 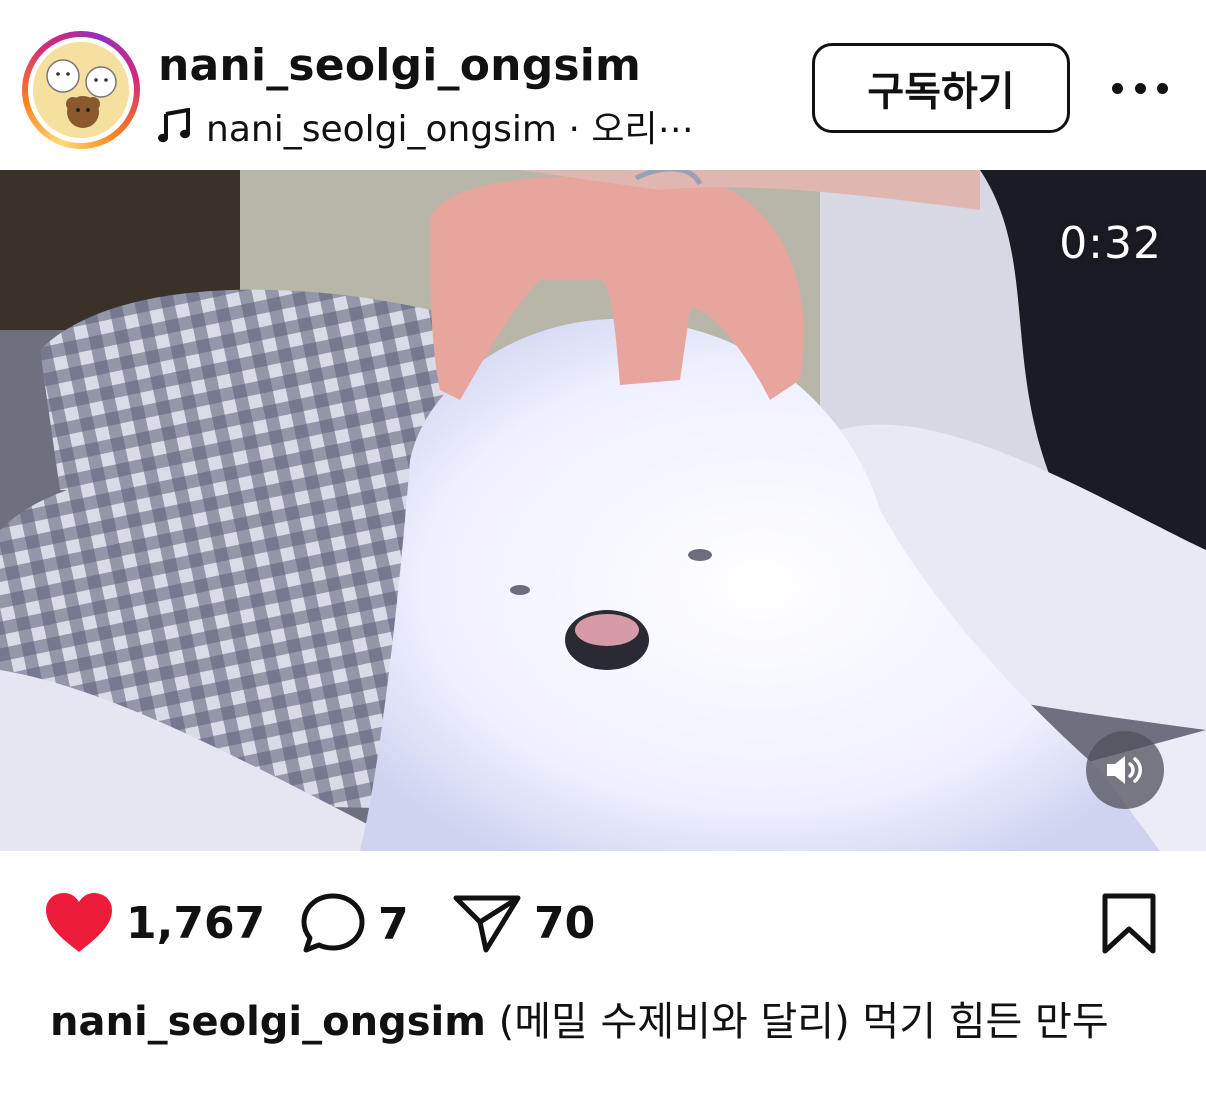 I want to click on send-icon, so click(x=487, y=924).